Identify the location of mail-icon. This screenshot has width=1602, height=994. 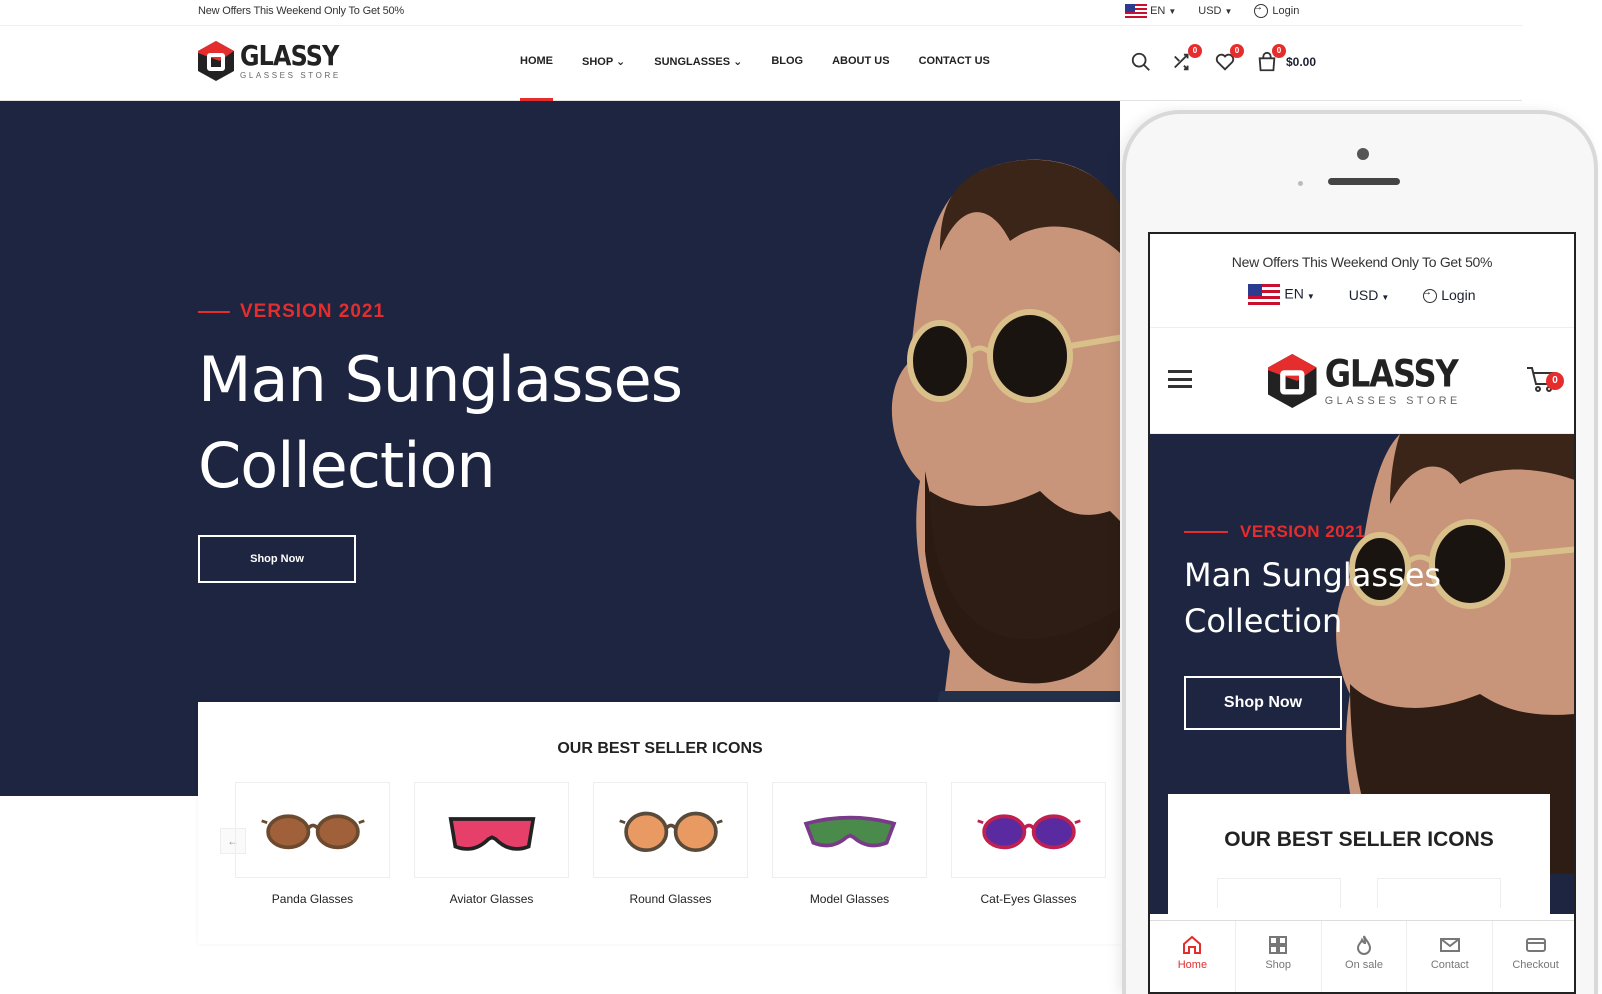
(1449, 946).